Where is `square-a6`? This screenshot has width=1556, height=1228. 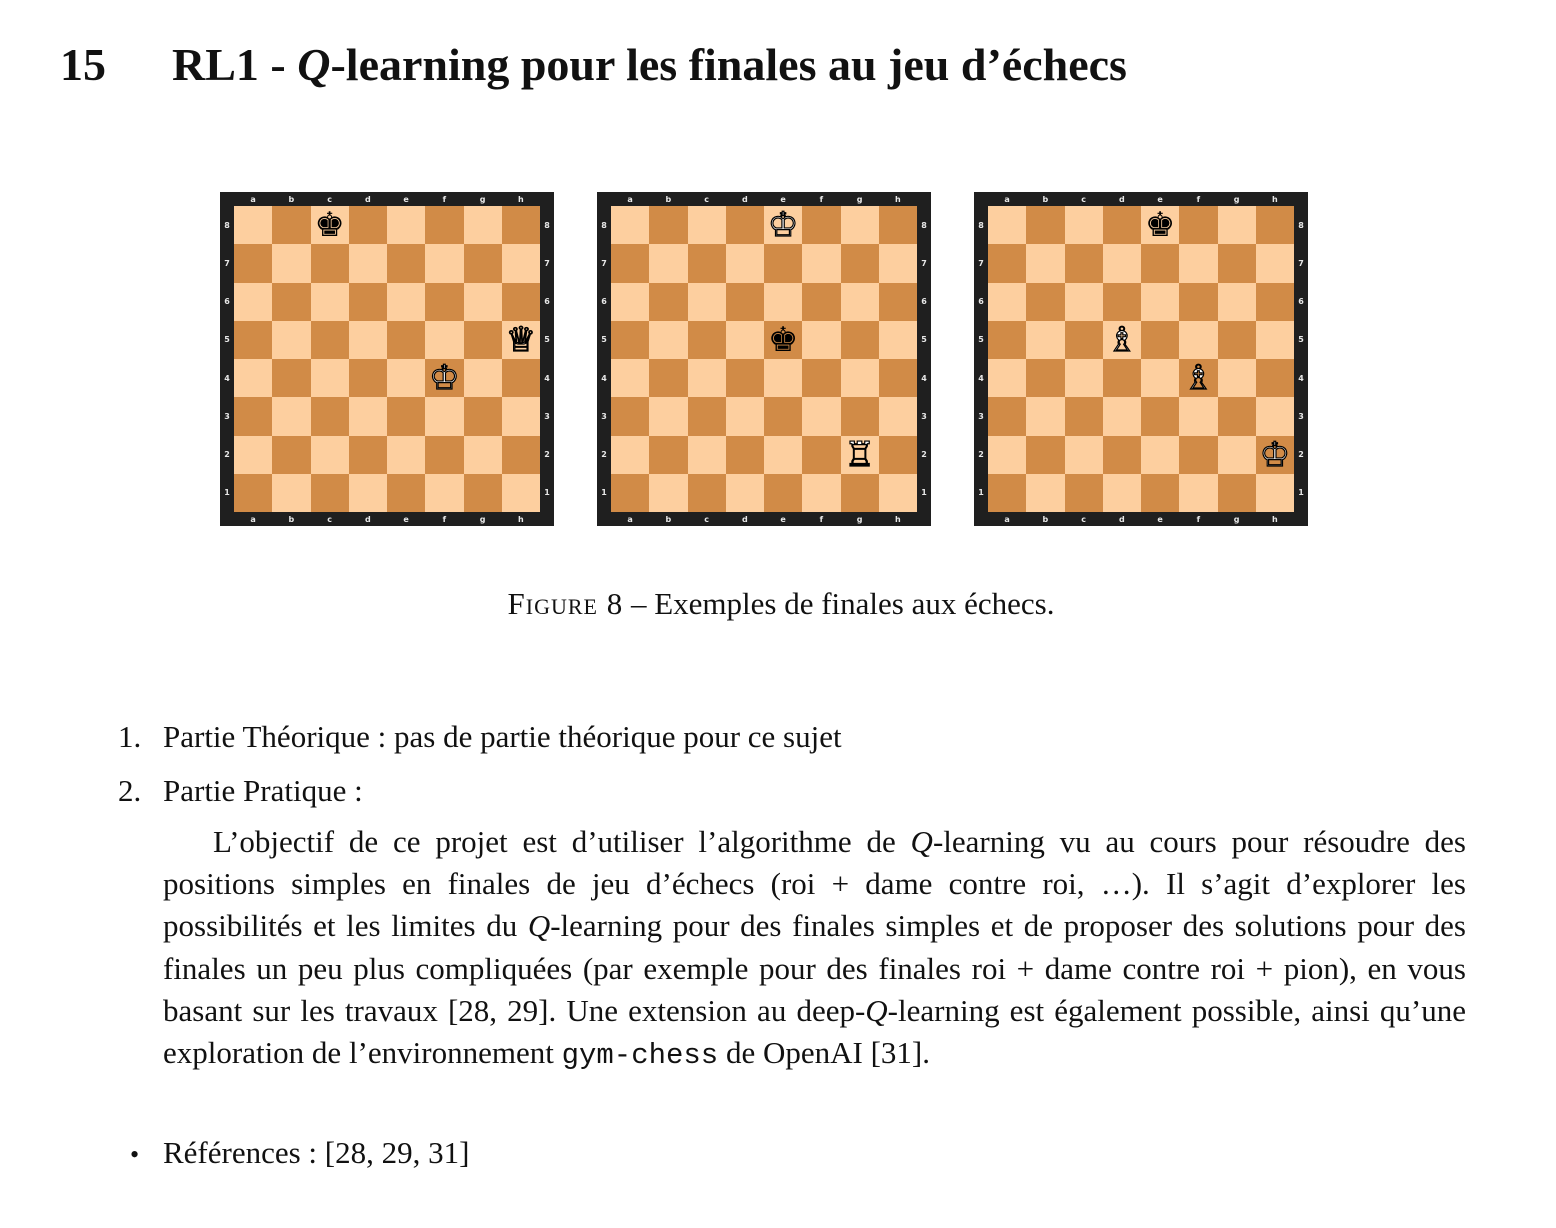
square-a6 is located at coordinates (253, 301).